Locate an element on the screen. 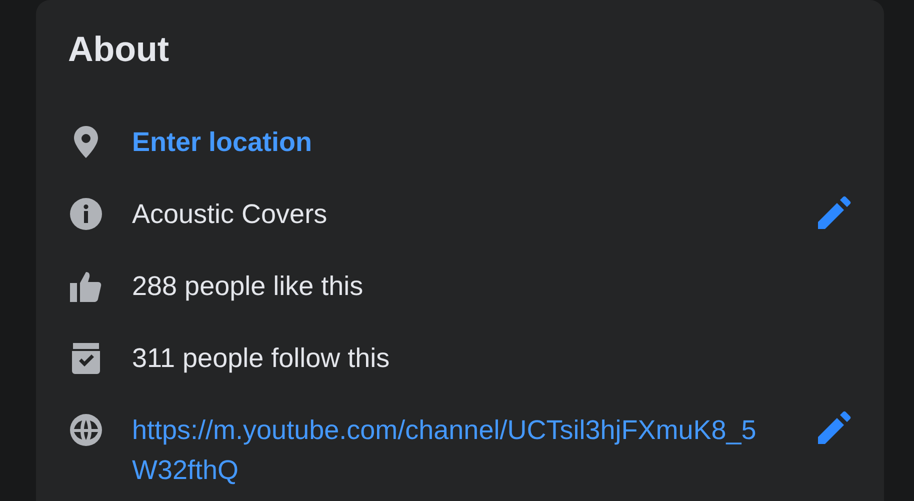 Image resolution: width=914 pixels, height=501 pixels. link: https://m.youtube.com/channel/UCTsil3hjFXmuK8_5W32fthQ is located at coordinates (473, 450).